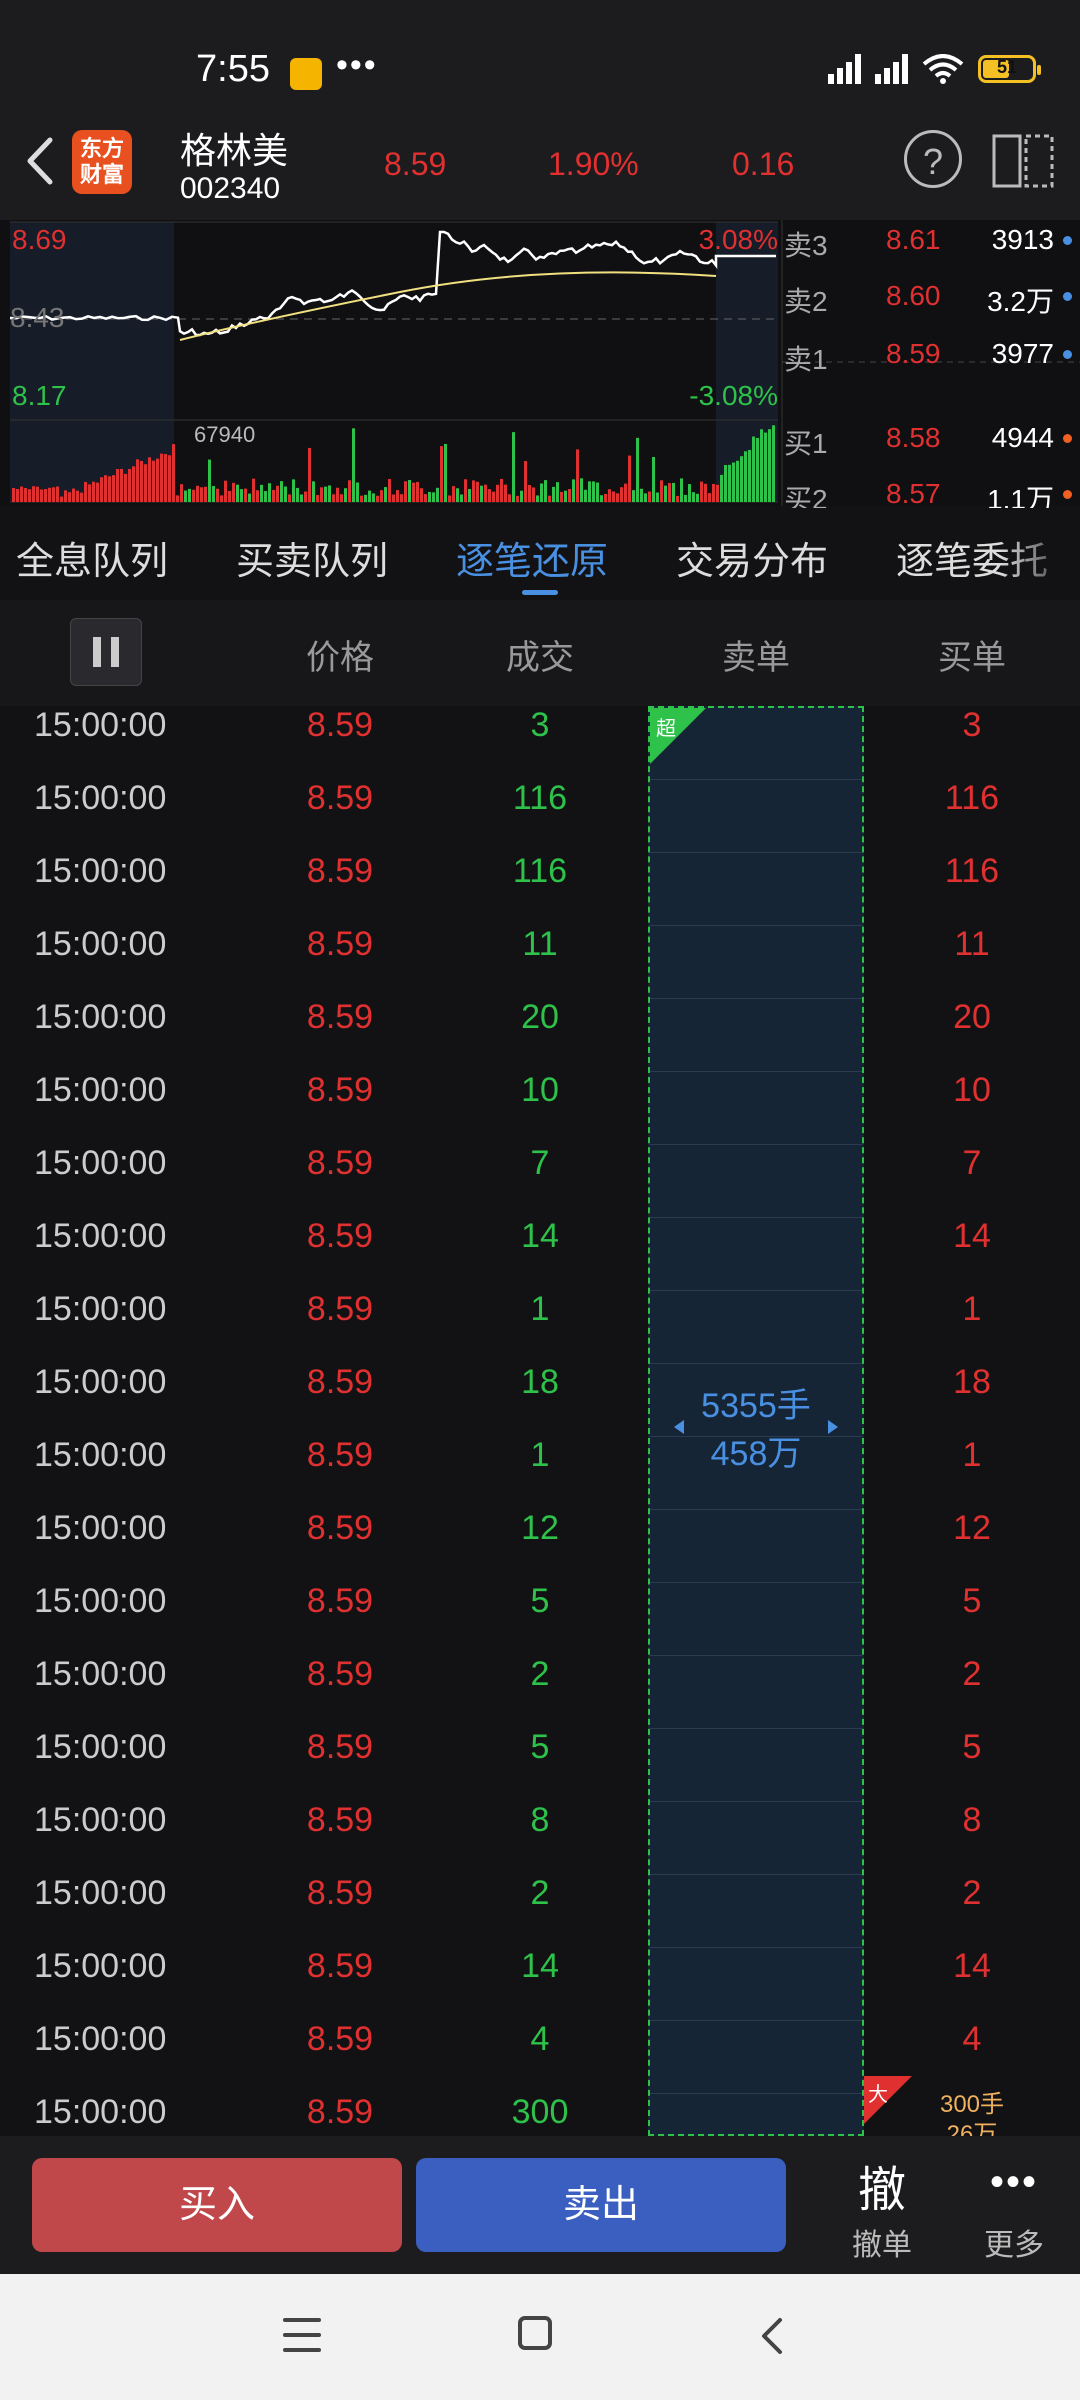  Describe the element at coordinates (540, 2056) in the screenshot. I see `table-row: 15:00:00 8.59 4 4` at that location.